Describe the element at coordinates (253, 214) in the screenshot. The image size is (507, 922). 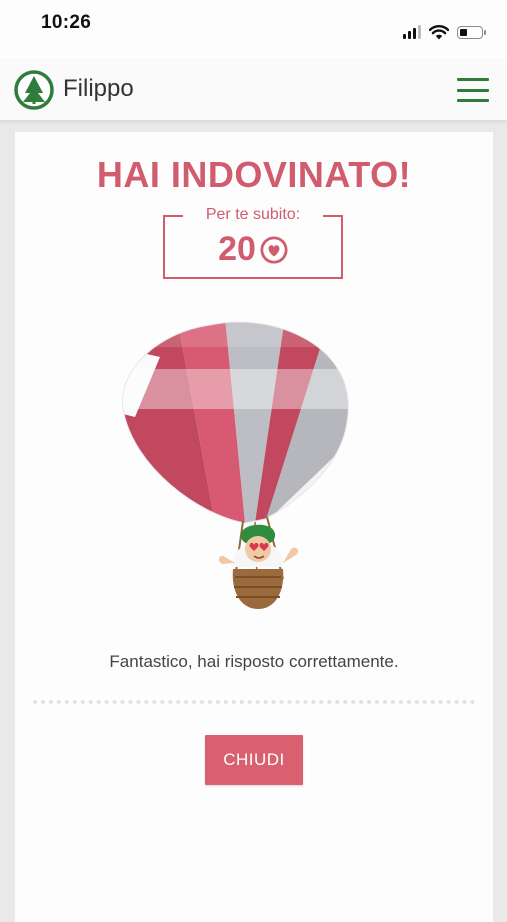
I see `reward-label: Per te subito:` at that location.